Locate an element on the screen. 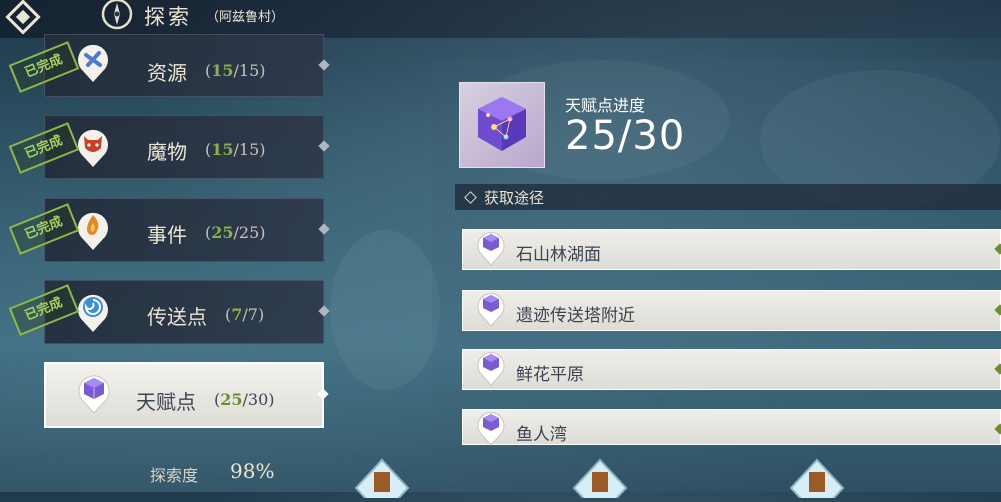 This screenshot has width=1001, height=502. category-count: (7/7) is located at coordinates (245, 314).